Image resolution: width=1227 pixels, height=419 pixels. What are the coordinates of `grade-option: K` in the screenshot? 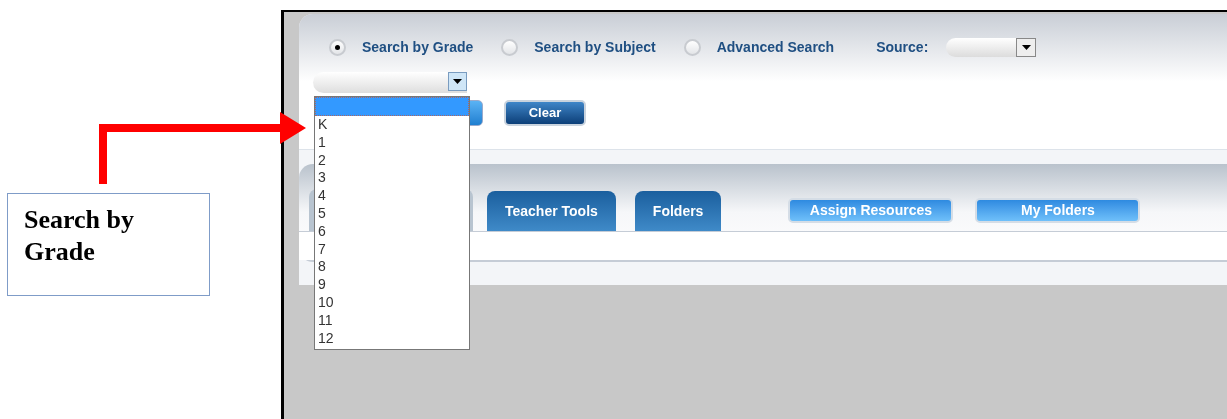 It's located at (392, 125).